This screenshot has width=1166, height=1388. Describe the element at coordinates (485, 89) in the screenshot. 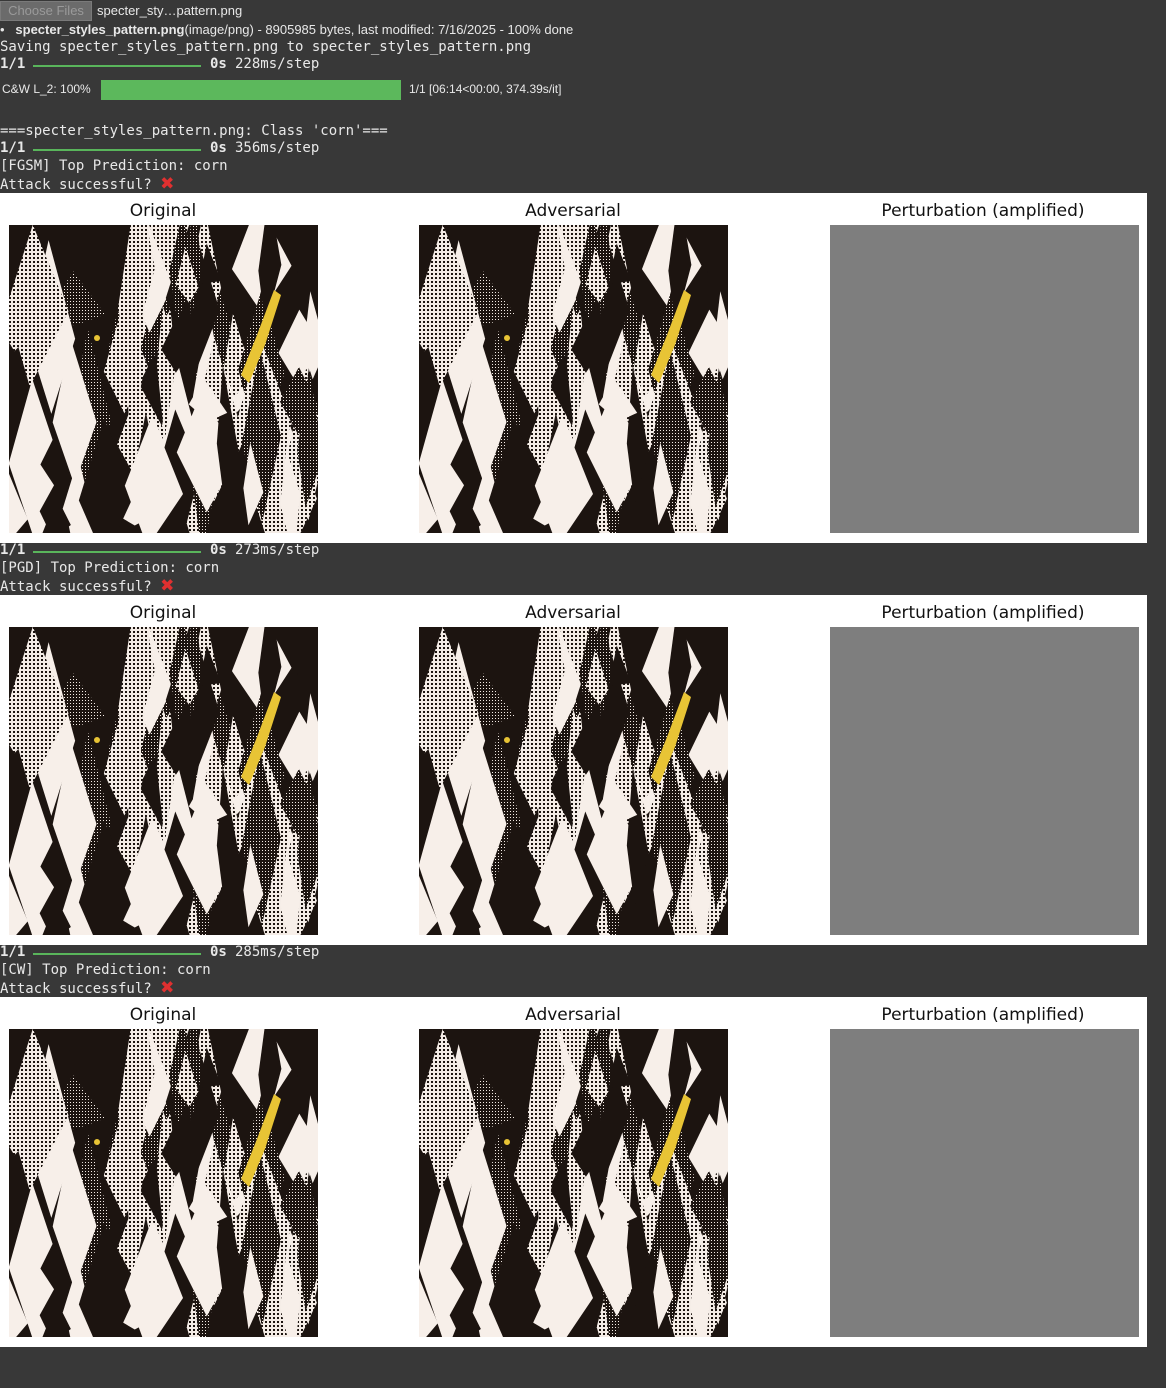

I see `tqdm-stats: 1/1 [06:14<00:00, 374.39s/it]` at that location.